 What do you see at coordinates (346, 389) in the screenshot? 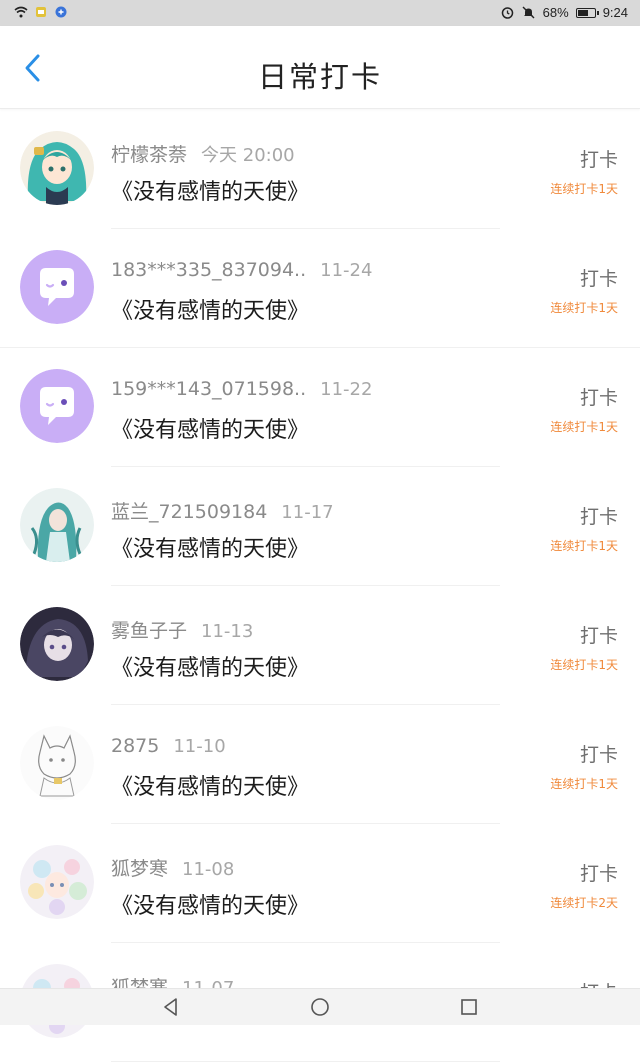
I see `checkin-date: 11-22` at bounding box center [346, 389].